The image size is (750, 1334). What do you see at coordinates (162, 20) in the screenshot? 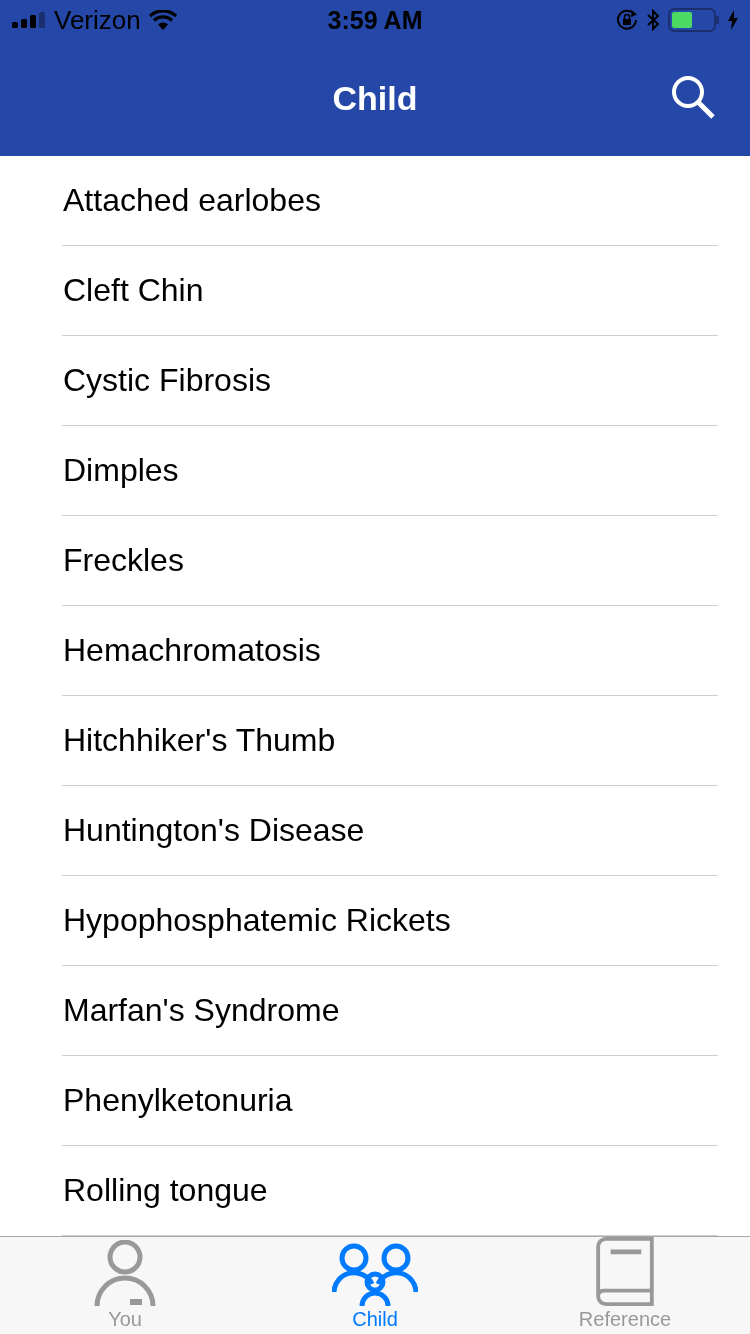
I see `wifi-icon` at bounding box center [162, 20].